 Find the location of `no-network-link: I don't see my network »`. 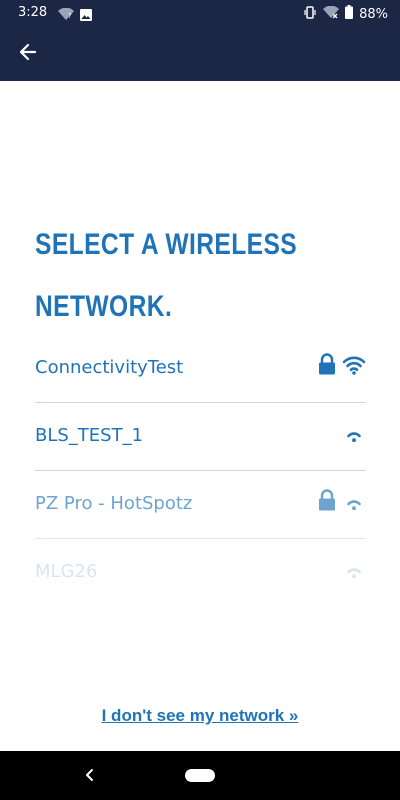

no-network-link: I don't see my network » is located at coordinates (200, 715).